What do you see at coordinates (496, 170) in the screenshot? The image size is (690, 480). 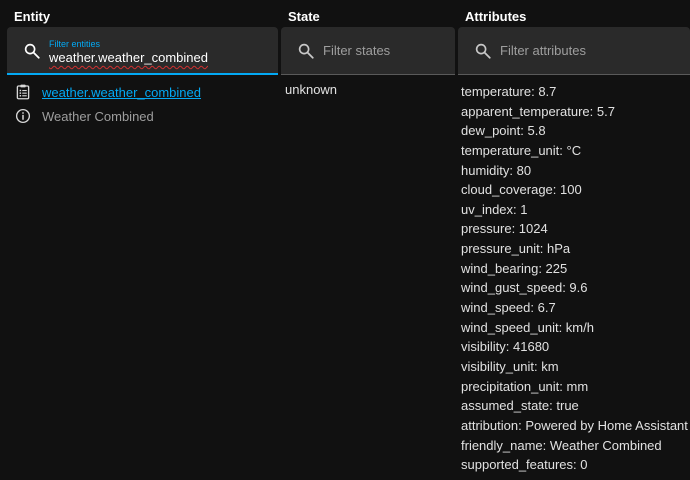 I see `attribute-item: humidity: 80` at bounding box center [496, 170].